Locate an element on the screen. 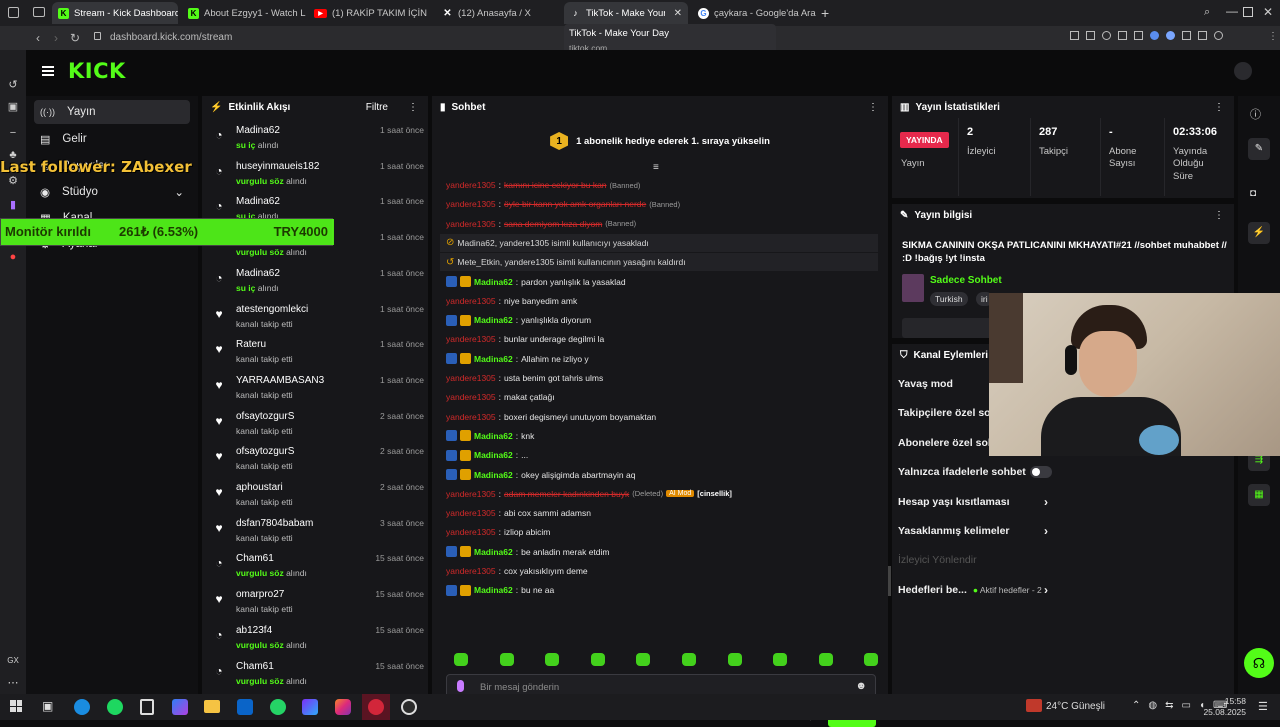 The width and height of the screenshot is (1280, 727). expand-icon: GX is located at coordinates (13, 661).